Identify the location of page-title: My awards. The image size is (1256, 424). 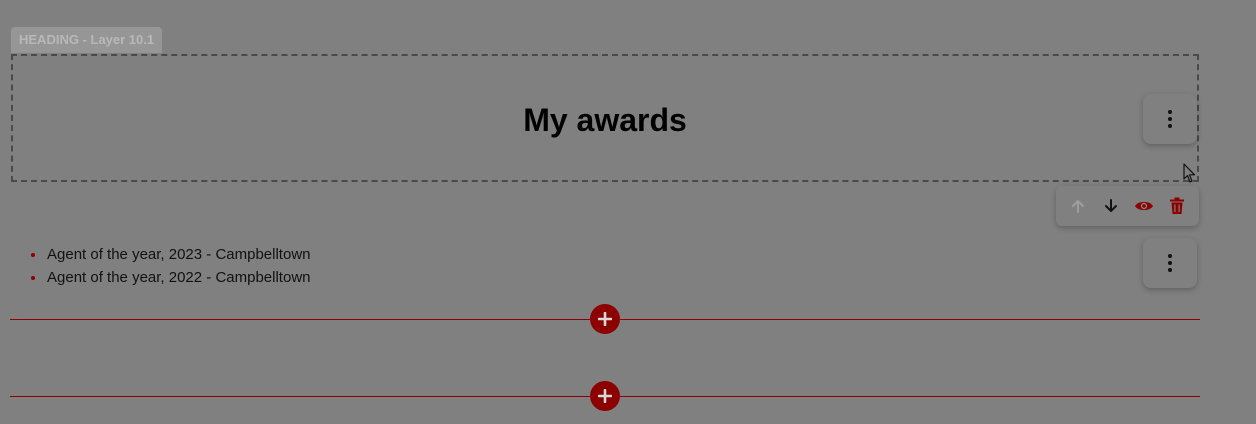
(605, 120).